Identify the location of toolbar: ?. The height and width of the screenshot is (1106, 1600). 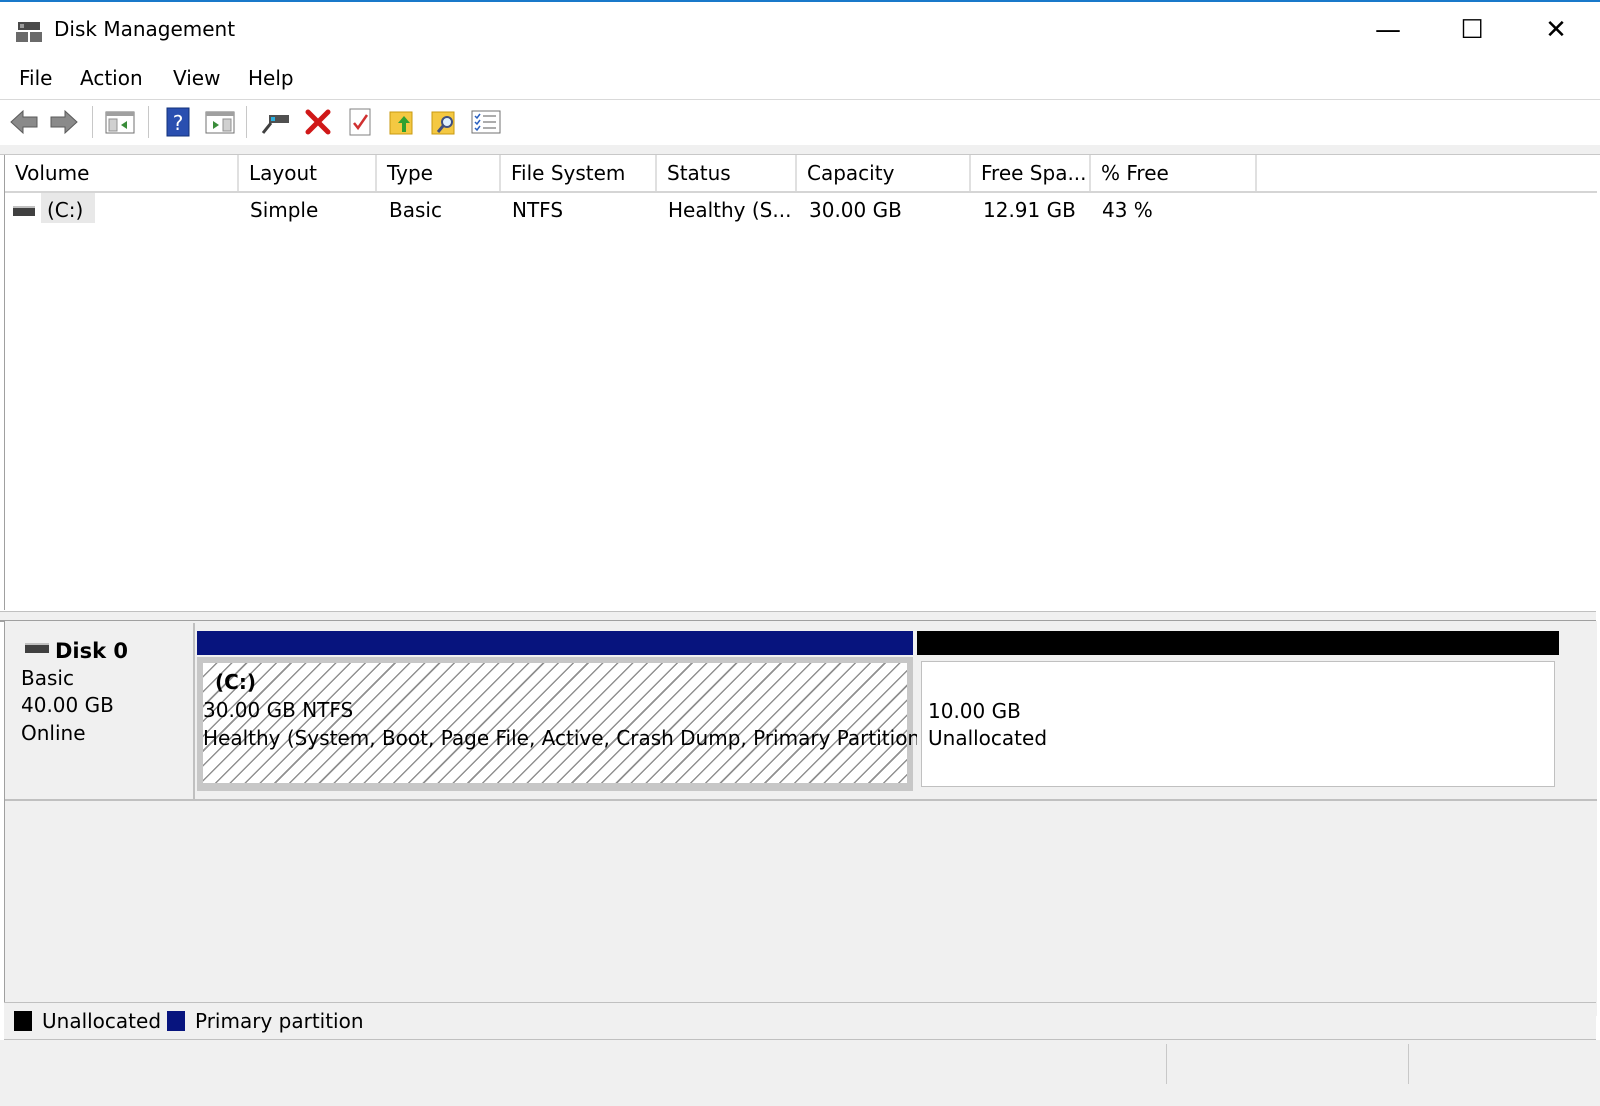
(800, 122).